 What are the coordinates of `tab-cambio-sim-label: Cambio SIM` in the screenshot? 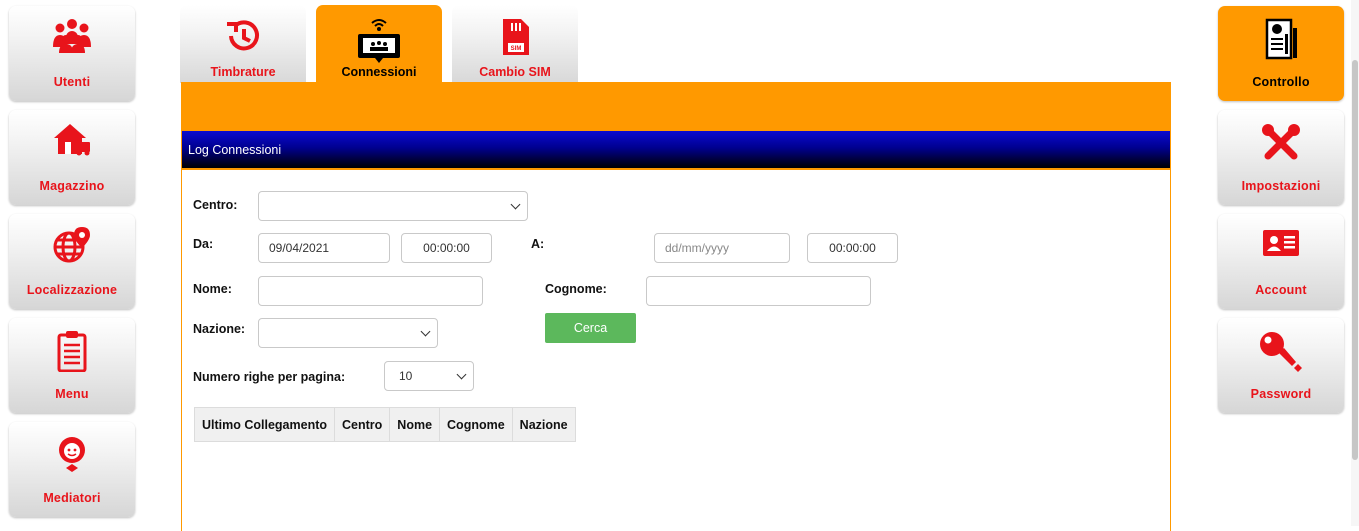 It's located at (515, 72).